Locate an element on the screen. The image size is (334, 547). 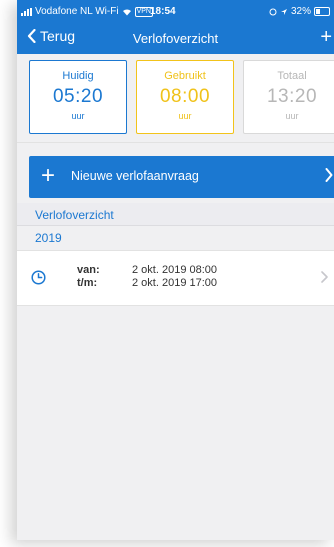
total-balance-card: Totaal 13:20 uur is located at coordinates (288, 97).